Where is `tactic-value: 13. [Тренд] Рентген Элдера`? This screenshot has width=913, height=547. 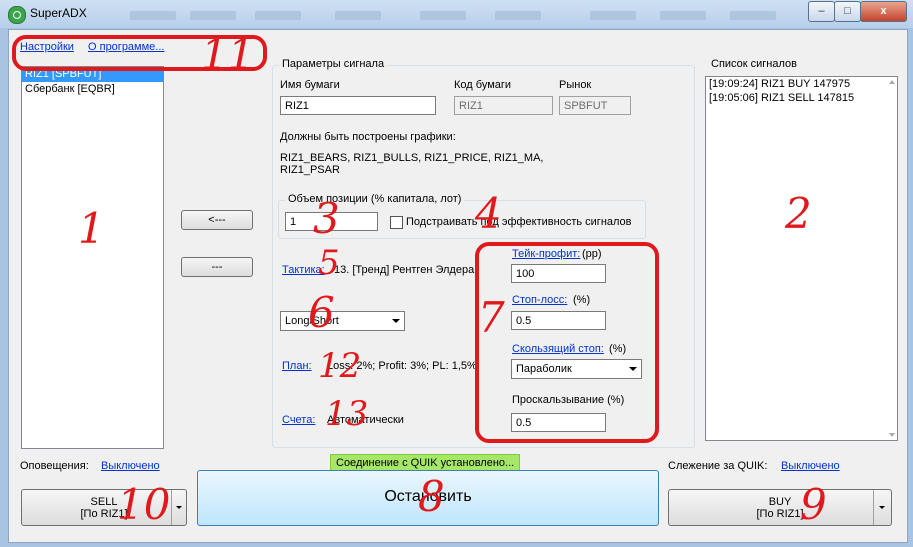 tactic-value: 13. [Тренд] Рентген Элдера is located at coordinates (404, 270).